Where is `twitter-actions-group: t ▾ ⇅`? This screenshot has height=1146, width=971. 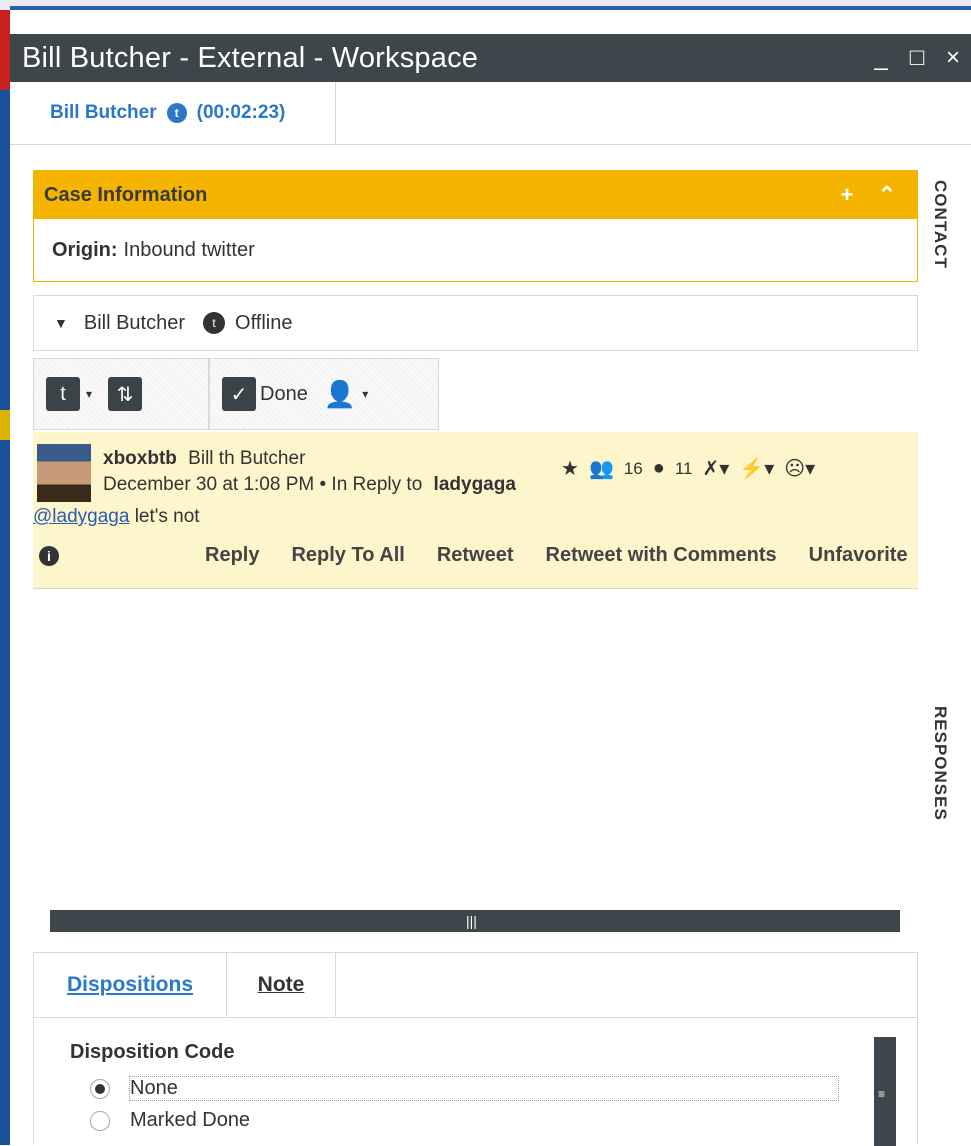 twitter-actions-group: t ▾ ⇅ is located at coordinates (121, 394).